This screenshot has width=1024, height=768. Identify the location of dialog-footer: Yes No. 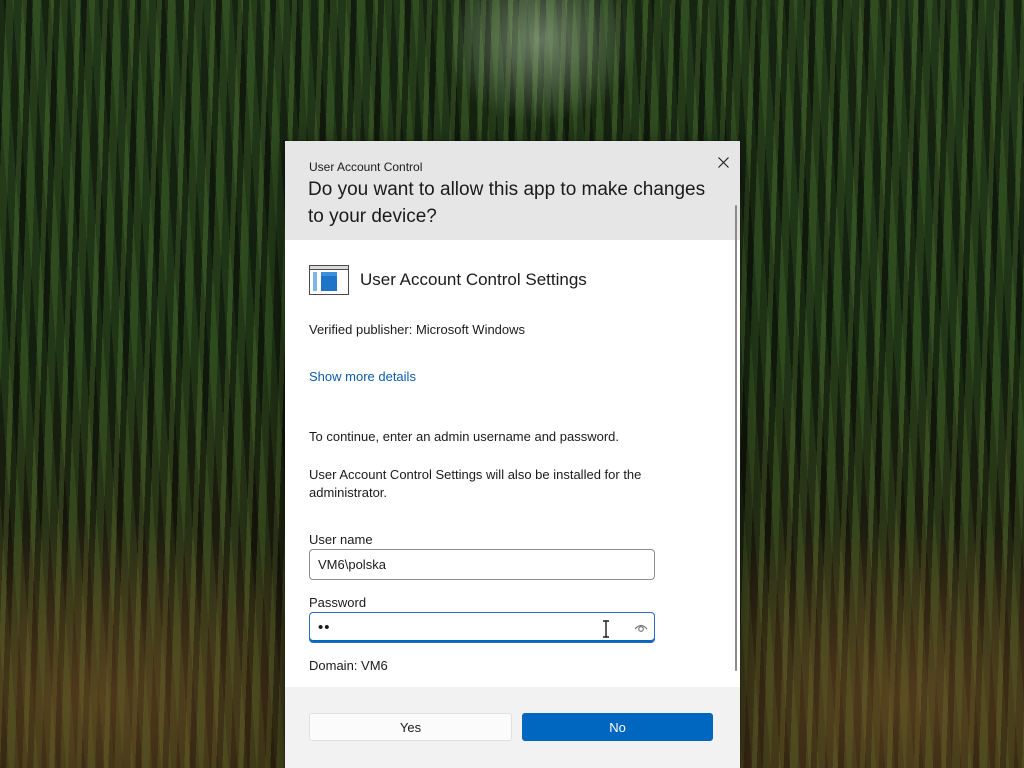
(512, 727).